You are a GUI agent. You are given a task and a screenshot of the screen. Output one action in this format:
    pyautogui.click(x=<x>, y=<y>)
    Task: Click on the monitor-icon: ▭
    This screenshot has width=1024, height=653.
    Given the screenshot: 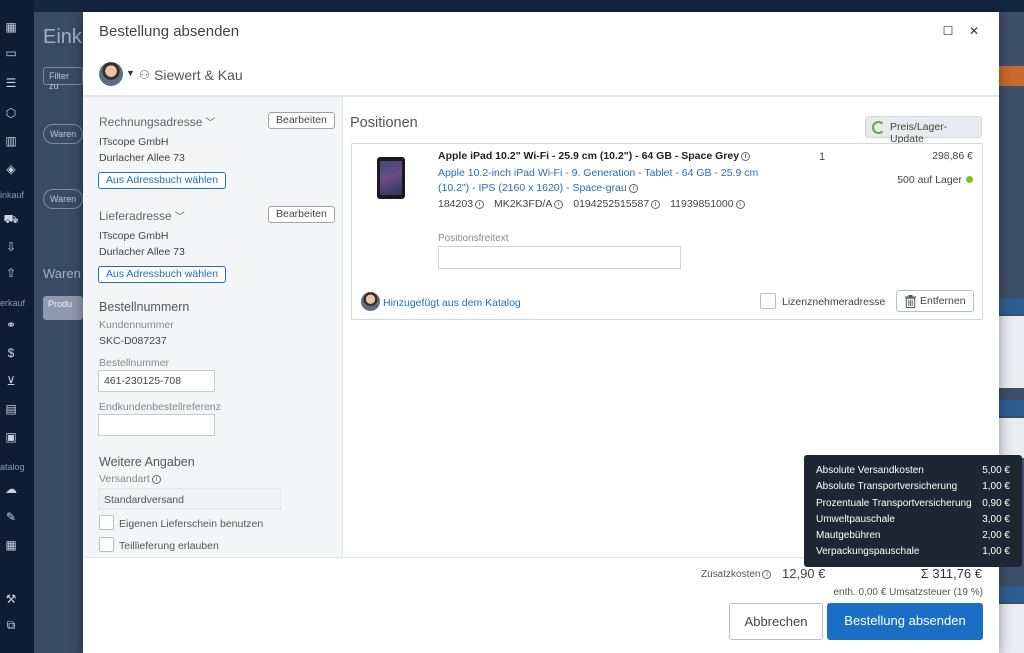 What is the action you would take?
    pyautogui.click(x=11, y=53)
    